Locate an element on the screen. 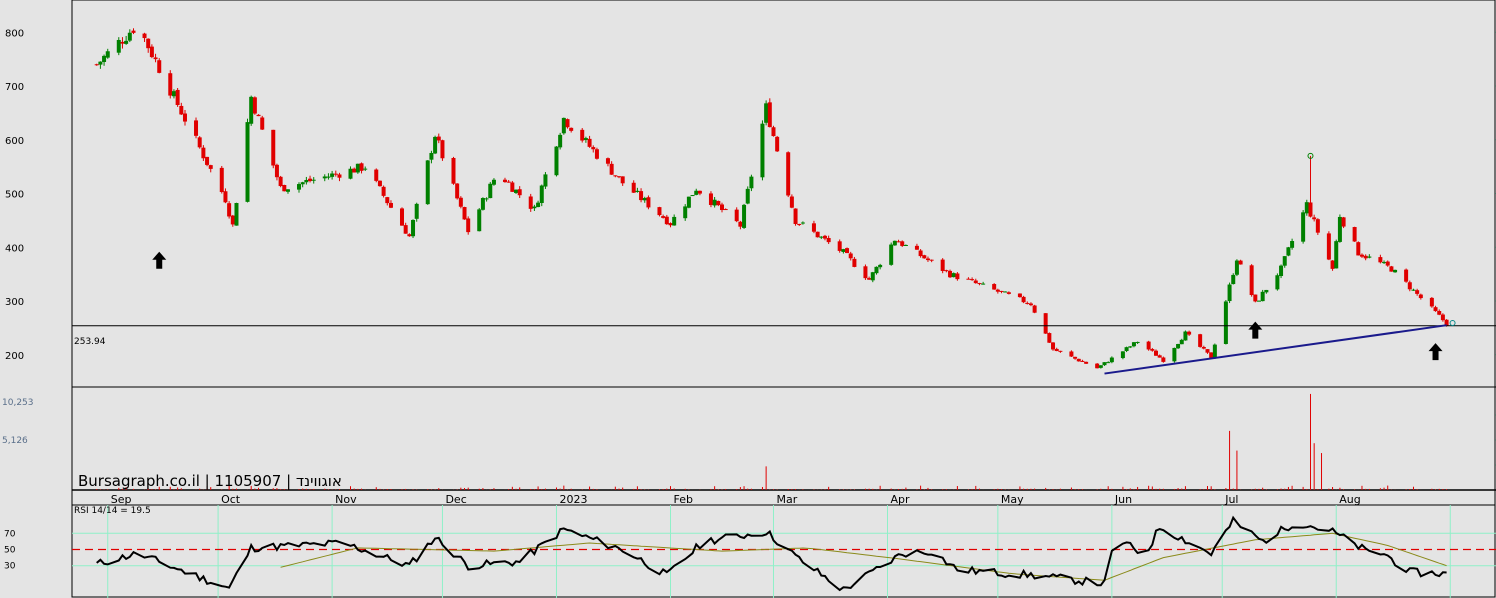 The height and width of the screenshot is (598, 1496). rsi-label: RSI 14/14 = 19.5 is located at coordinates (112, 511).